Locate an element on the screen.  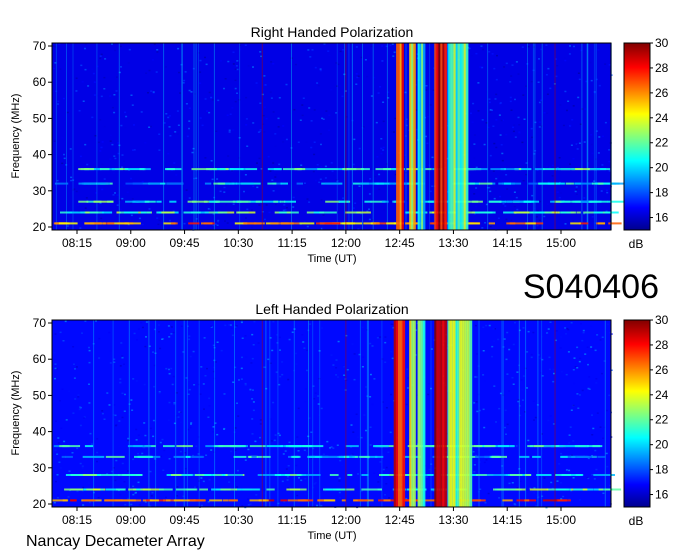
burst-strip is located at coordinates (424, 413).